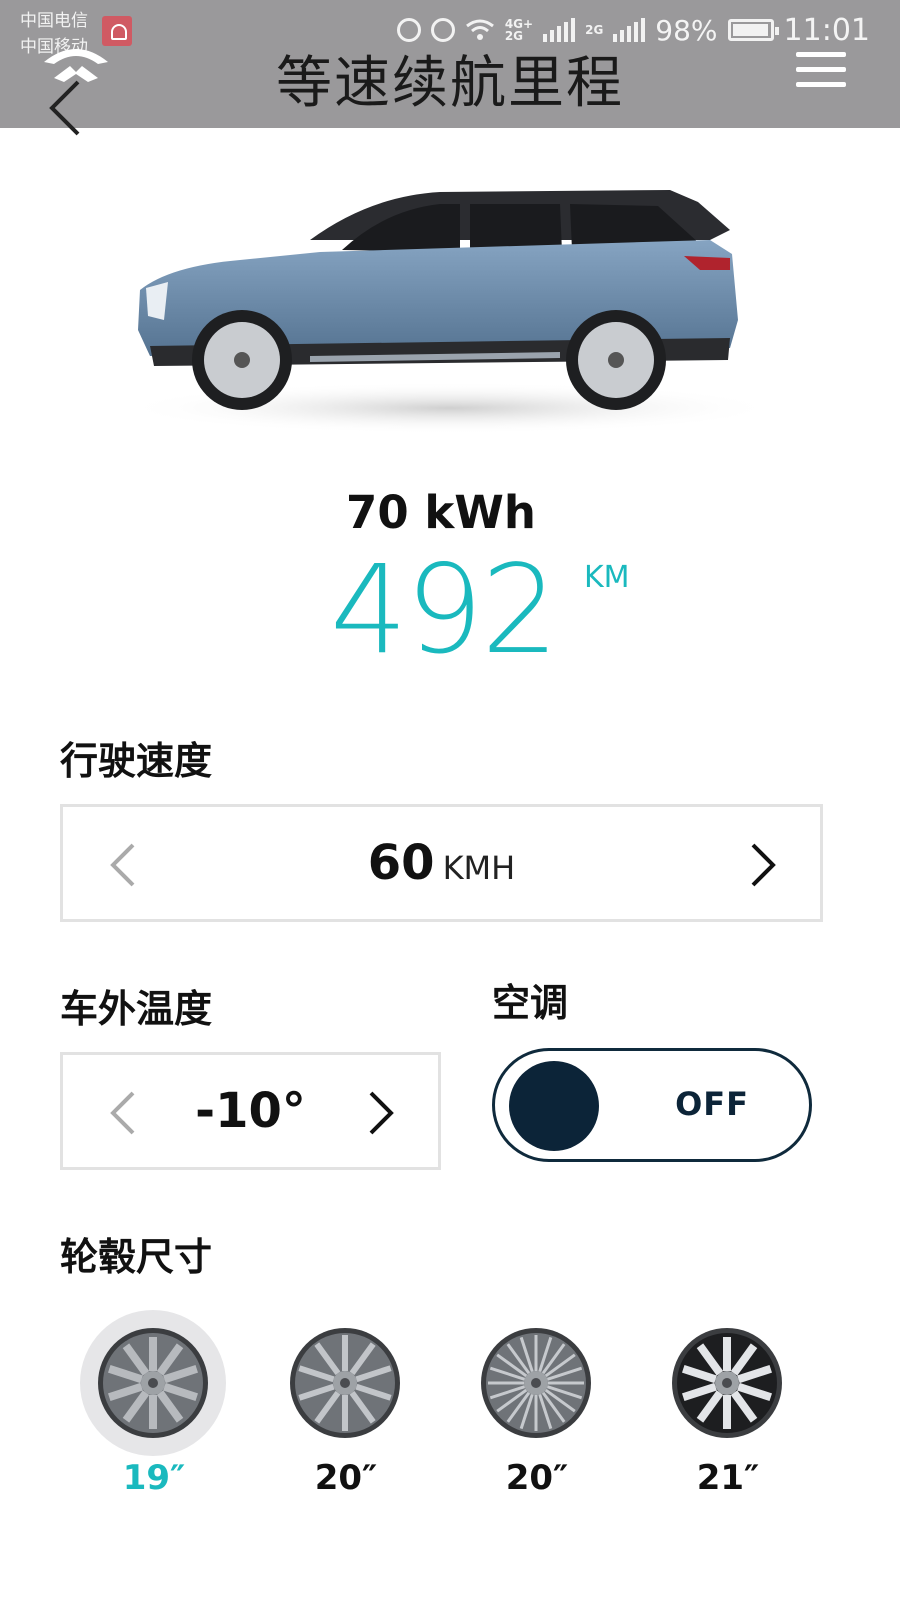 This screenshot has height=1600, width=900. I want to click on temperature-value: -10°, so click(250, 1111).